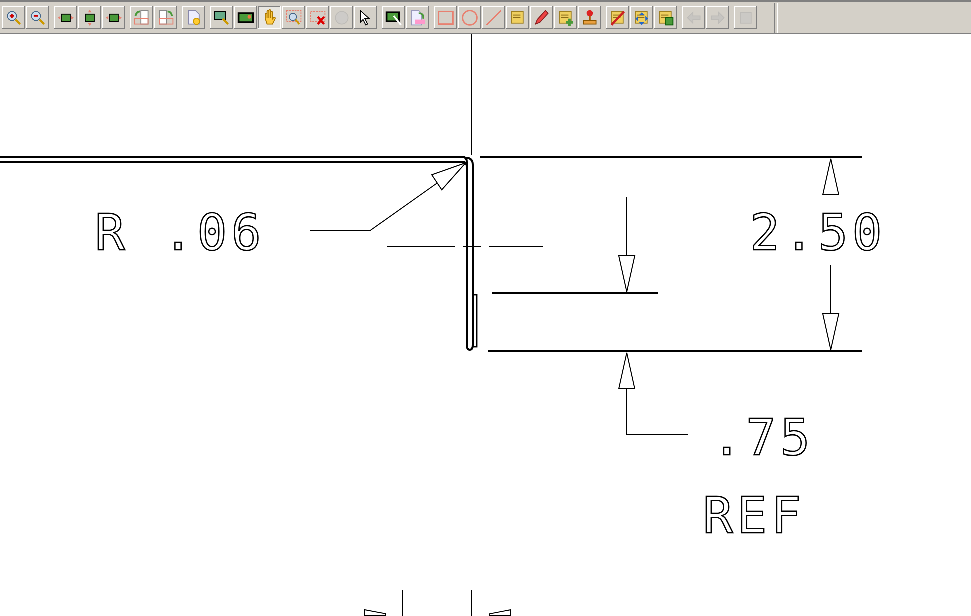  Describe the element at coordinates (393, 17) in the screenshot. I see `picture-pen-icon` at that location.